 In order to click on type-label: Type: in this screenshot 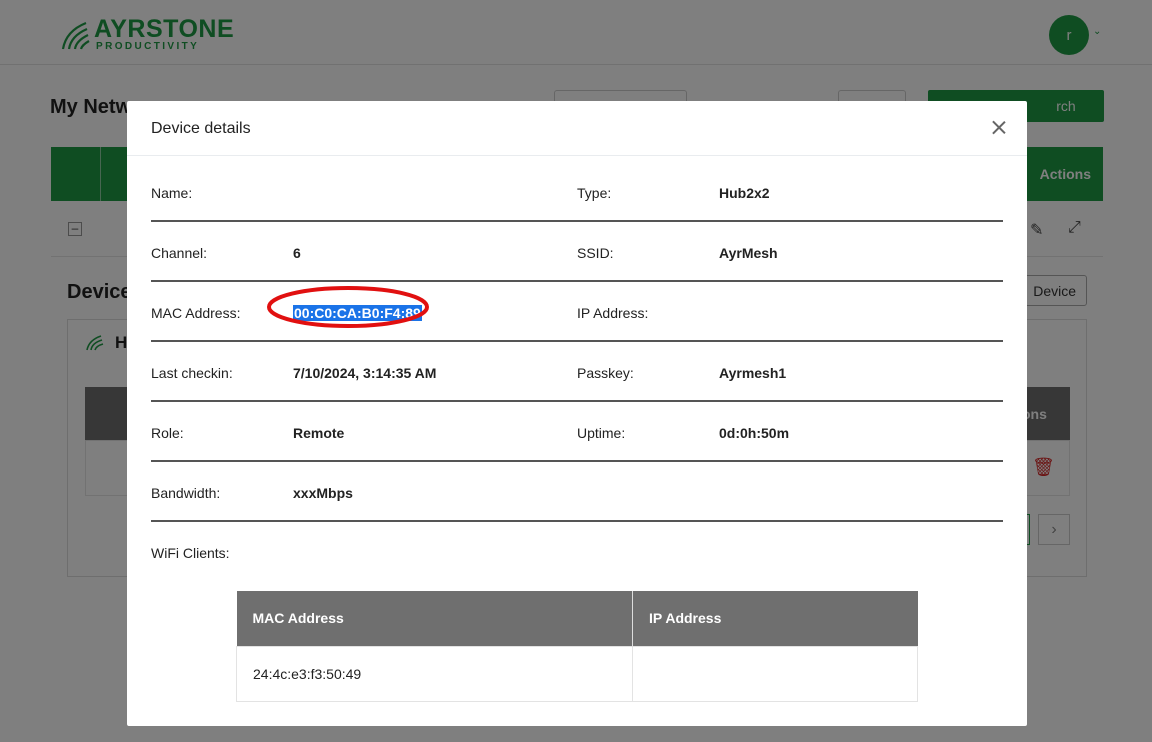, I will do `click(594, 193)`.